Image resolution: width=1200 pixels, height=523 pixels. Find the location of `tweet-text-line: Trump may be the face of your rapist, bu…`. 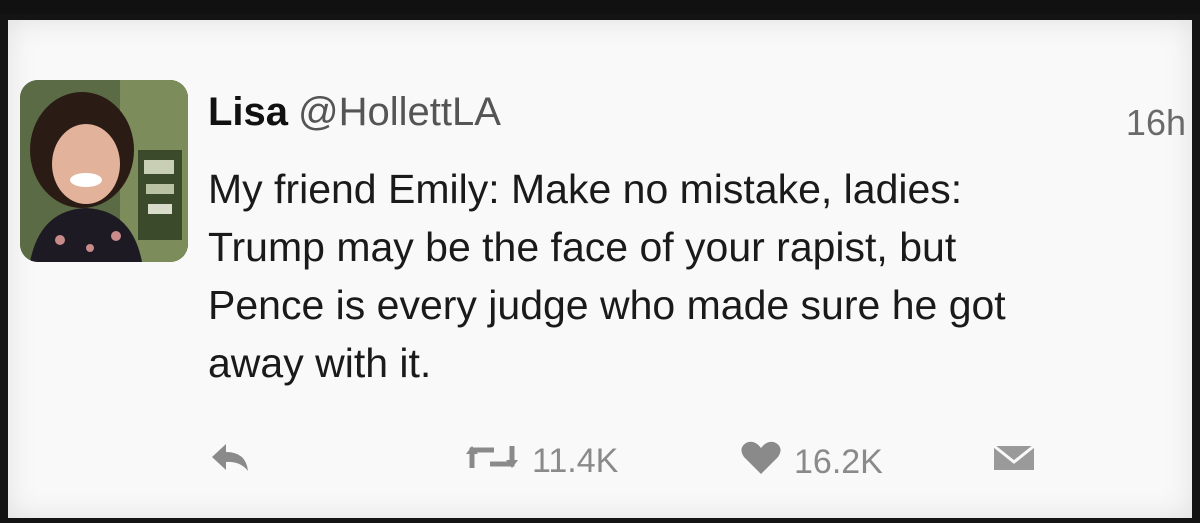

tweet-text-line: Trump may be the face of your rapist, bu… is located at coordinates (582, 247).